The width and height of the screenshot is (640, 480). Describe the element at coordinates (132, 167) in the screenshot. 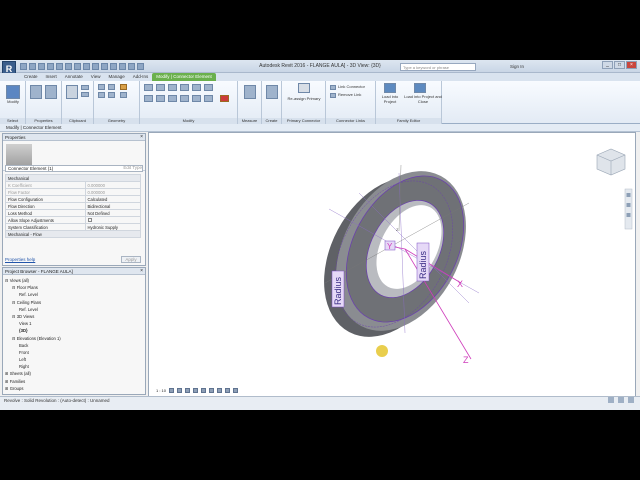

I see `edit-type-button: Edit Type` at that location.